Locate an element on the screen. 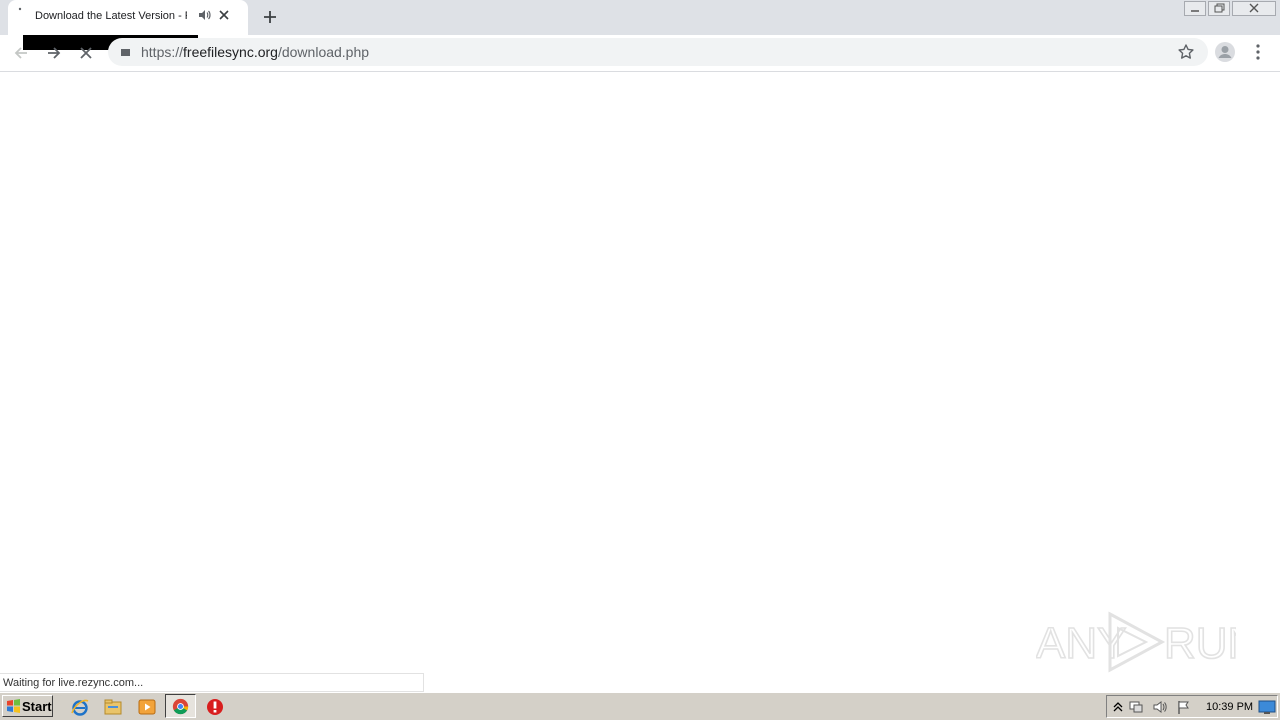  window-close-button is located at coordinates (1254, 8).